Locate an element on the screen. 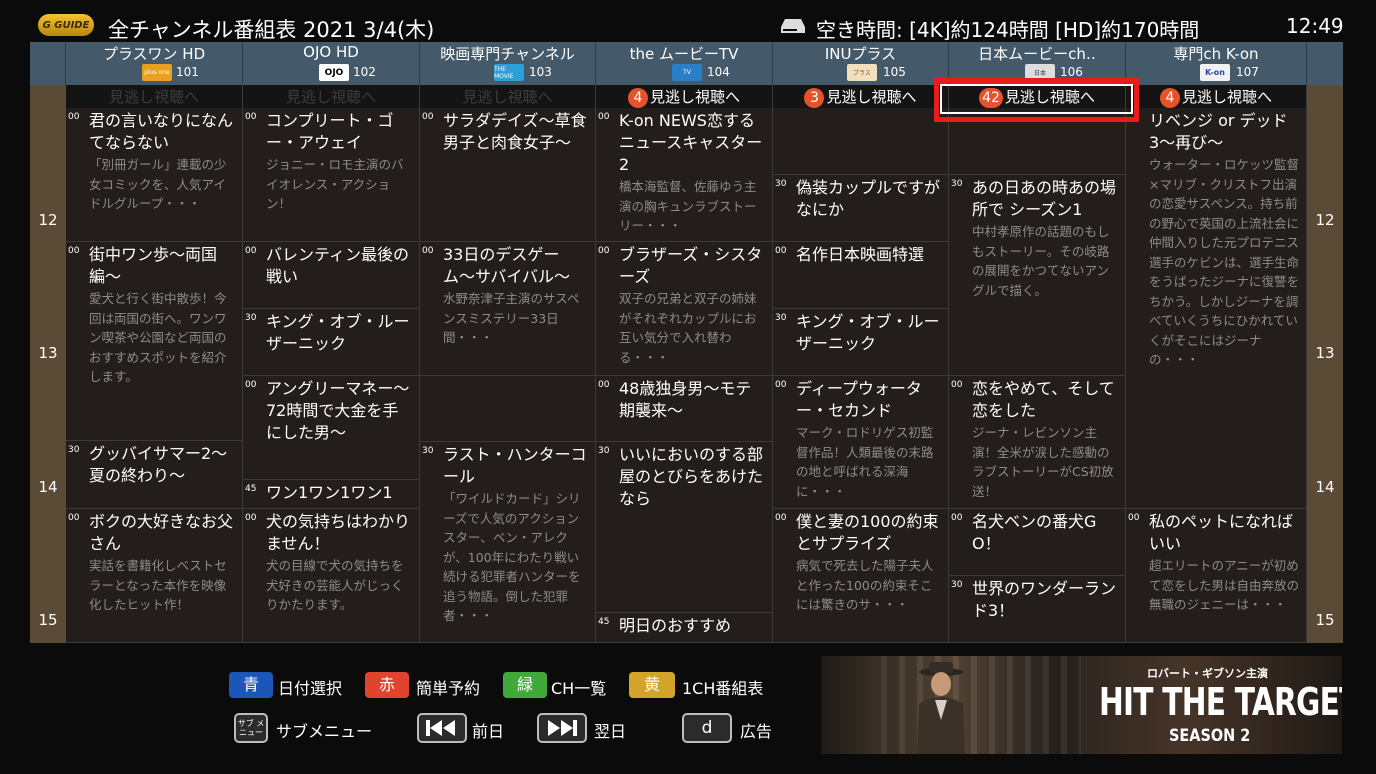  program-description: 犬の目線で犬の気持ちを犬好きの芸能人がじっくりかたります。 is located at coordinates (335, 585).